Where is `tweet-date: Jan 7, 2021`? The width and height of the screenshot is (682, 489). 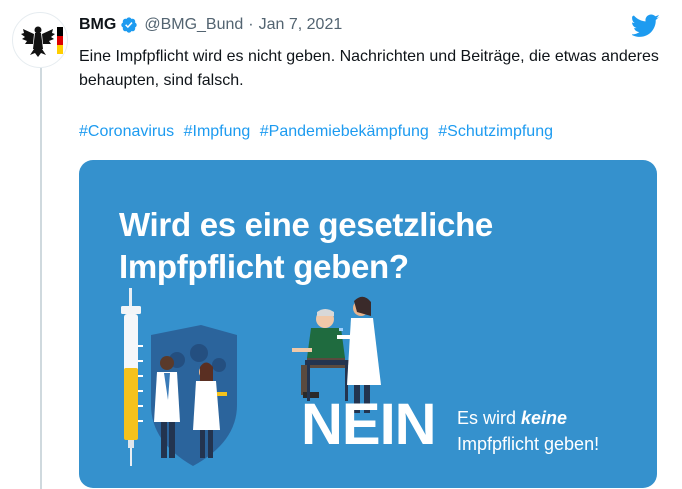
tweet-date: Jan 7, 2021 is located at coordinates (301, 25).